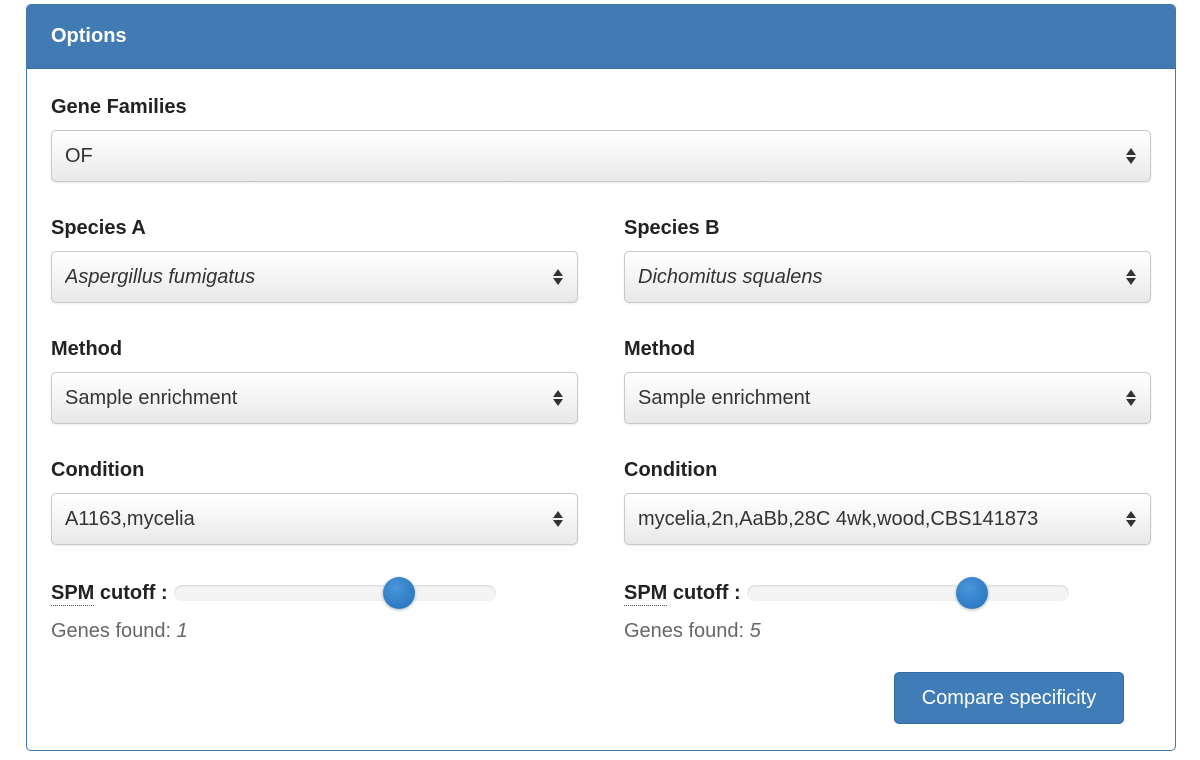  What do you see at coordinates (111, 631) in the screenshot?
I see `genes-found-a-label: Genes found:` at bounding box center [111, 631].